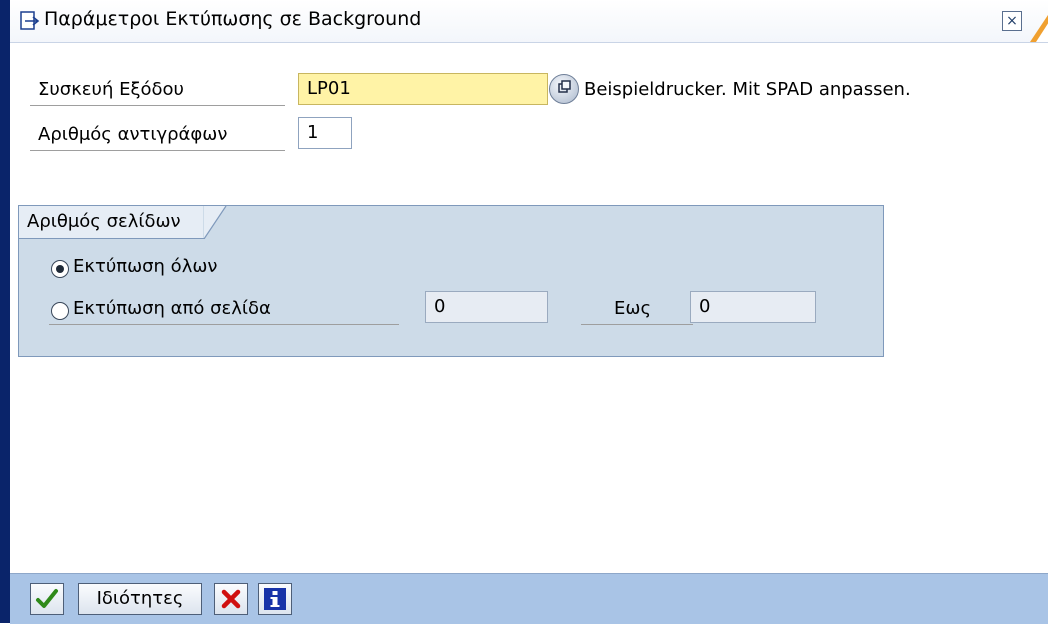  Describe the element at coordinates (133, 134) in the screenshot. I see `copies-label: Αριθμός αντιγράφων` at that location.